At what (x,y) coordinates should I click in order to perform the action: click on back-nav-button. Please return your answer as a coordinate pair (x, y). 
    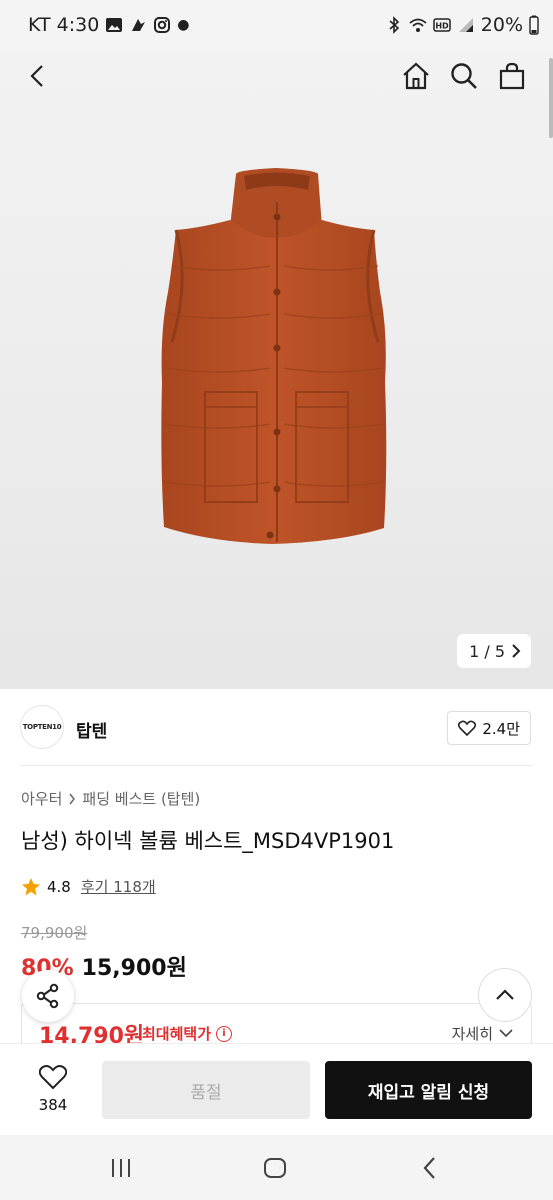
    Looking at the image, I should click on (430, 1168).